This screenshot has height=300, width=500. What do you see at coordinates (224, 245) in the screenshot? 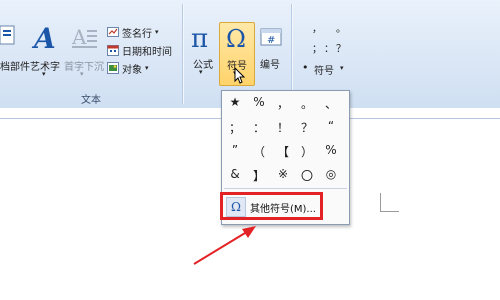
I see `annotation-arrow` at bounding box center [224, 245].